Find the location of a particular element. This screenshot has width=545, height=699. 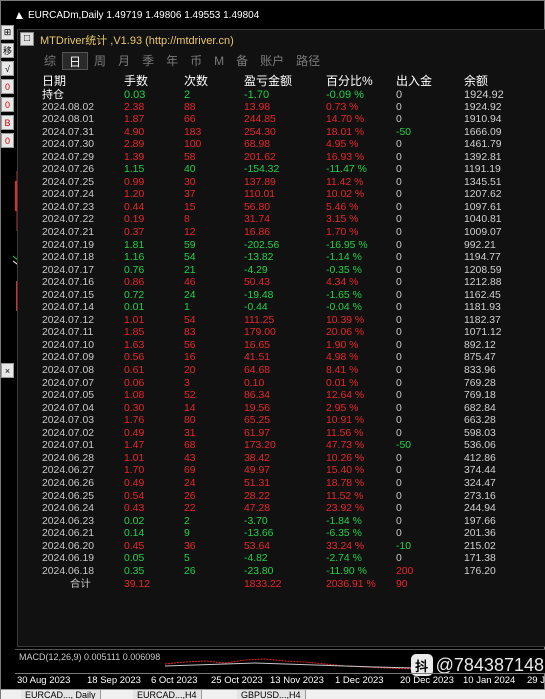

tab-path: 路径 is located at coordinates (308, 61).